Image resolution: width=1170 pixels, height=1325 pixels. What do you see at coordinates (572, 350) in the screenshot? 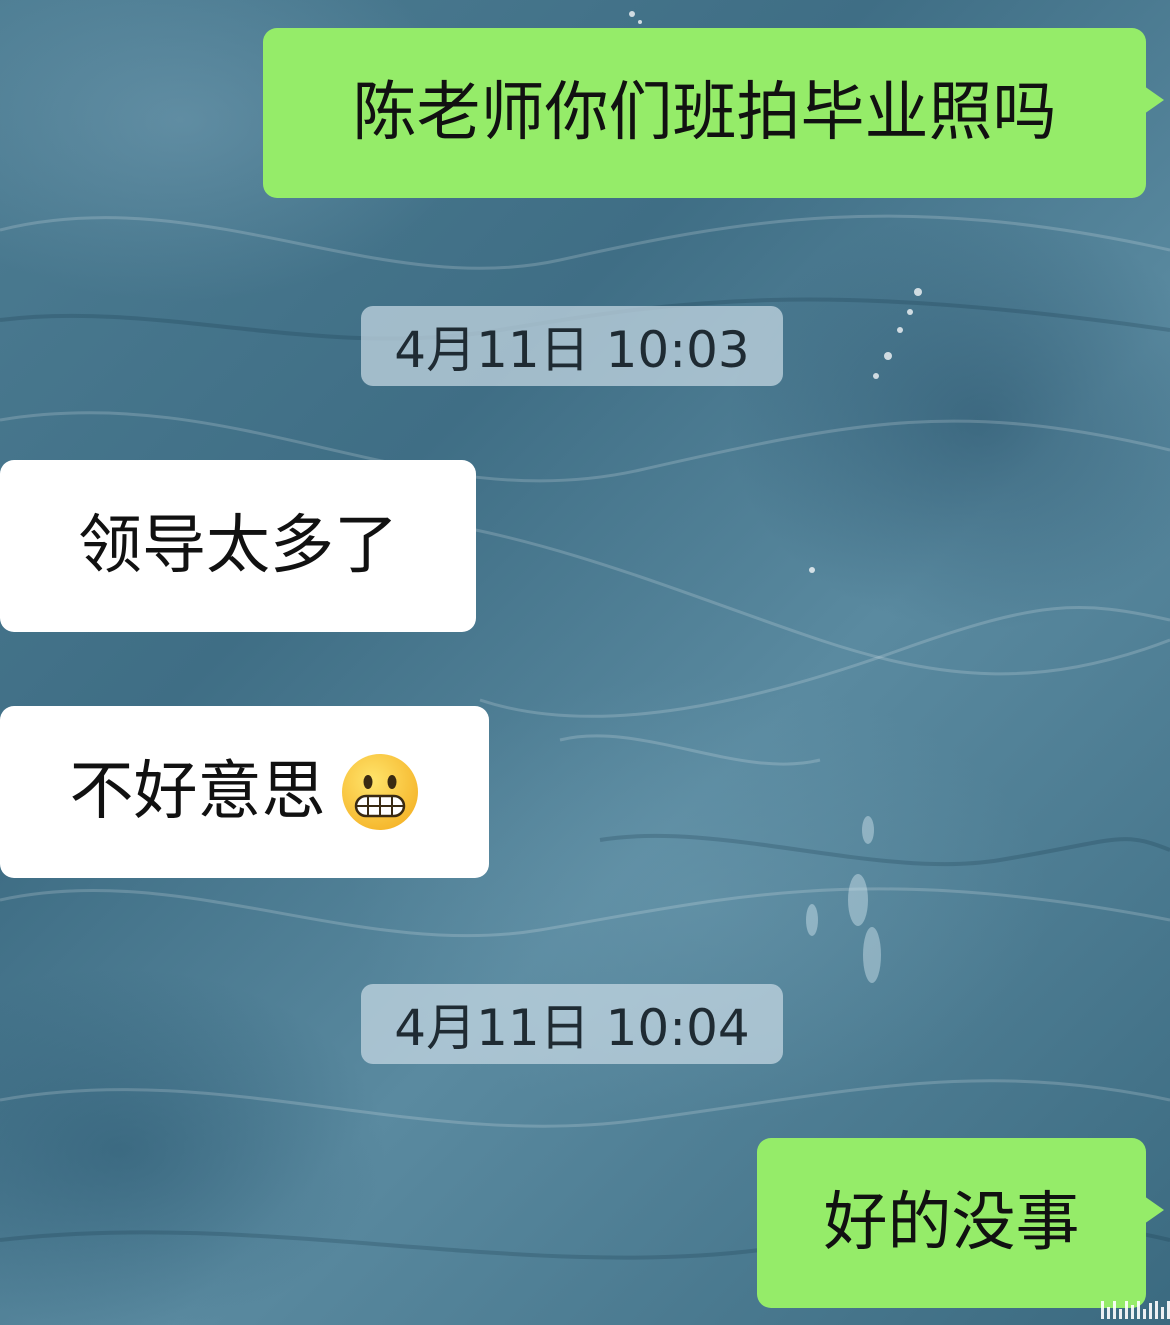
I see `timestamp-text: 4月11日 10:03` at bounding box center [572, 350].